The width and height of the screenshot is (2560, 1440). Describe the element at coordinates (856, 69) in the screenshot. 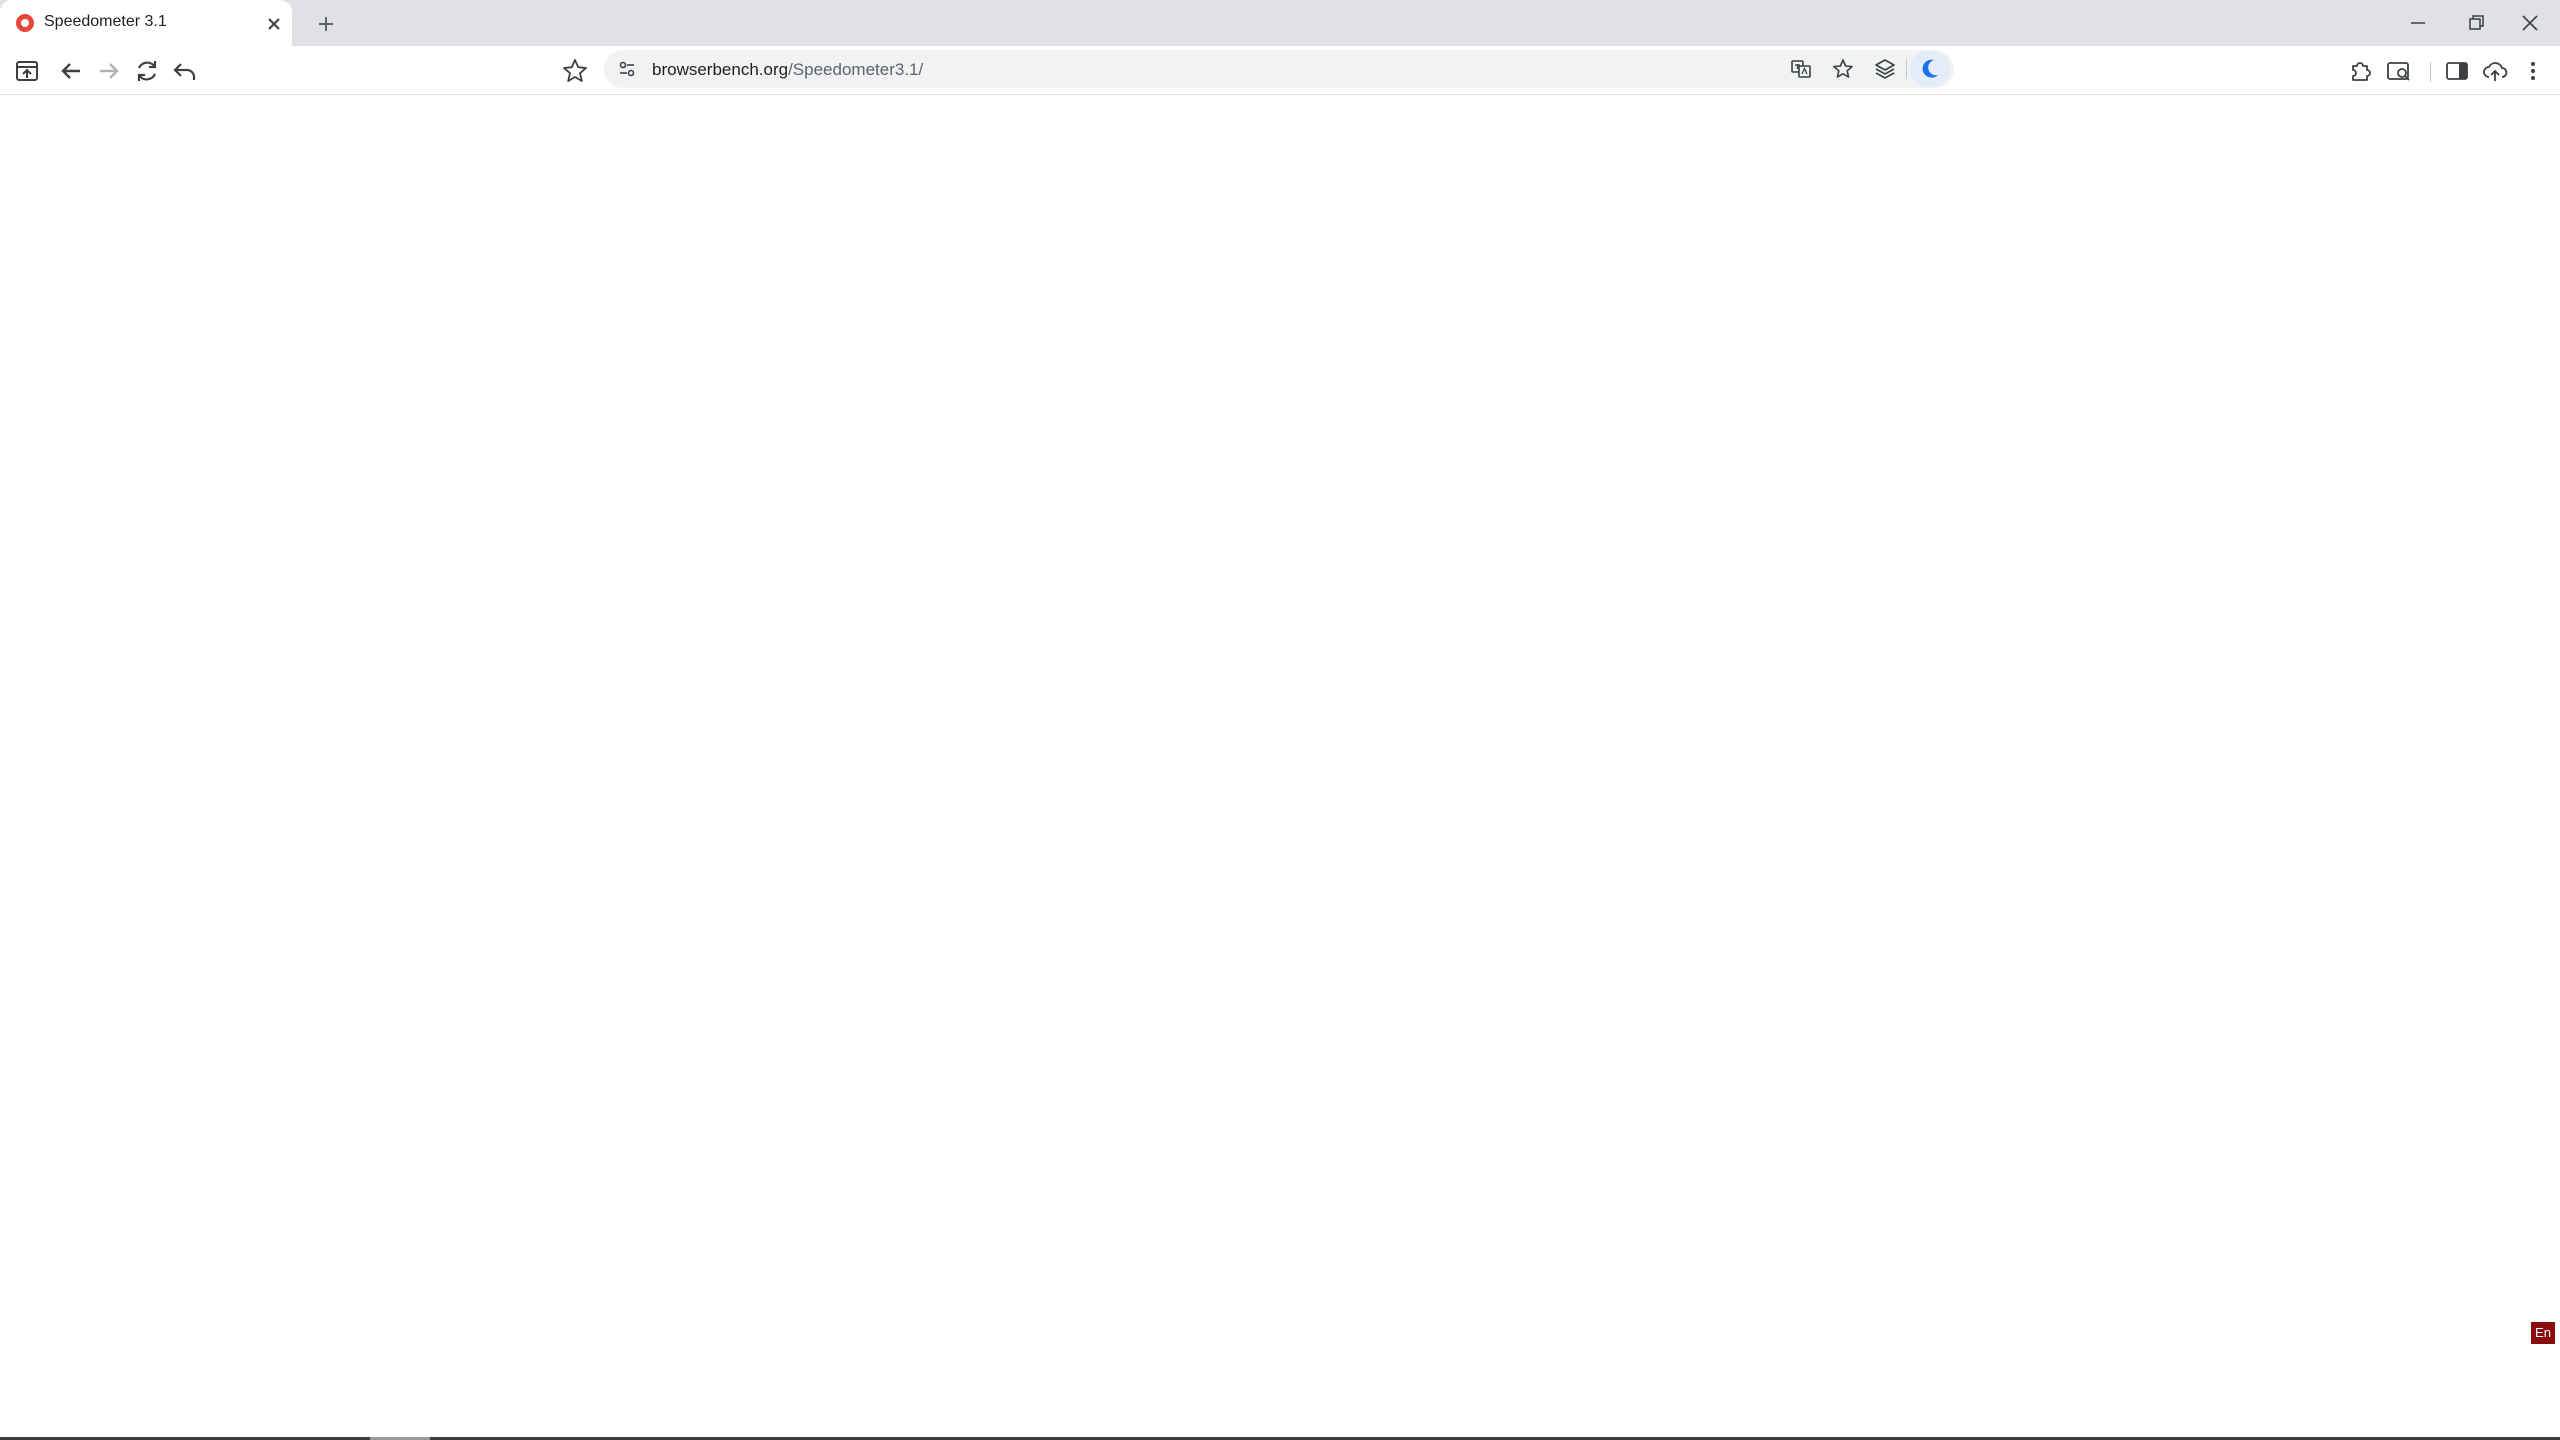

I see `url-path: /Speedometer3.1/` at that location.